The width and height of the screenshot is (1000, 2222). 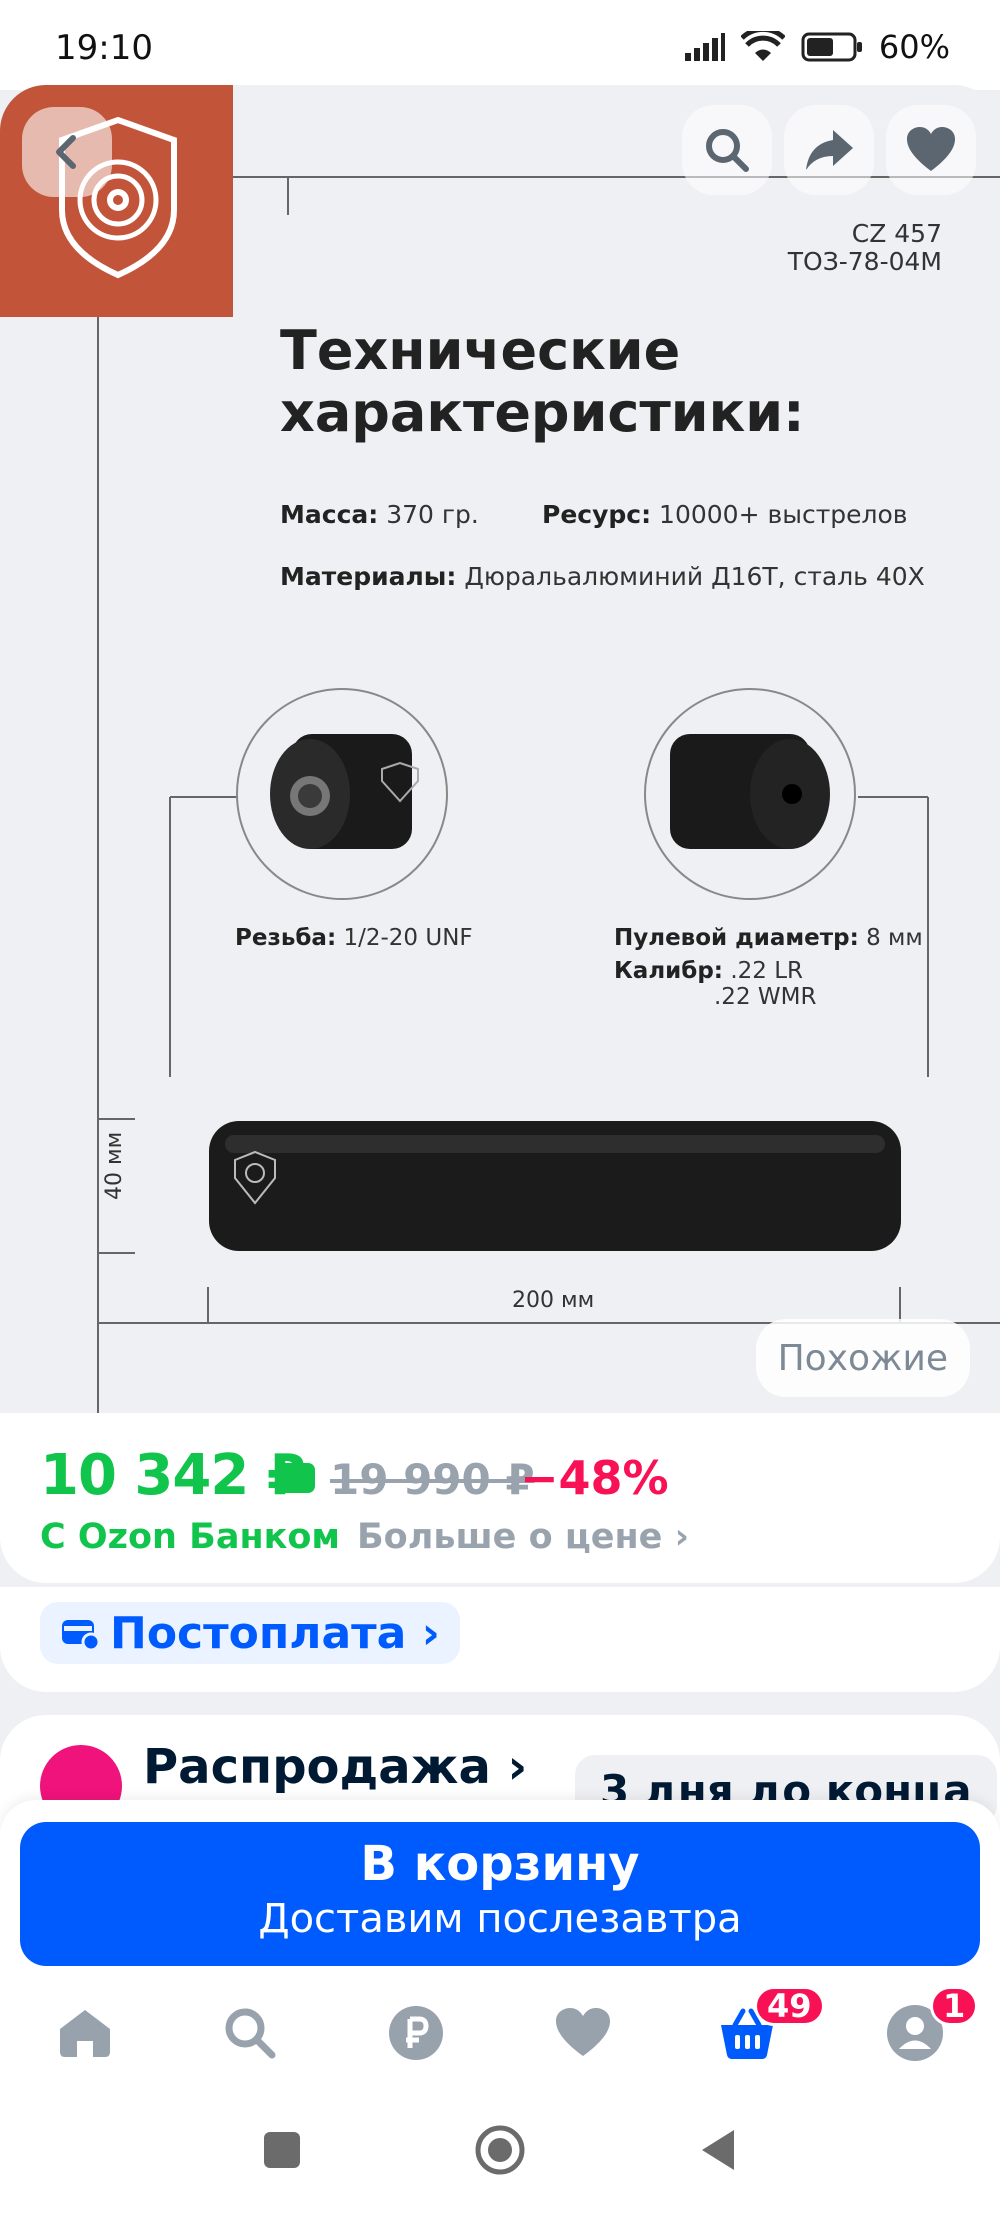 I want to click on spec-title: Технические характеристики:, so click(x=542, y=382).